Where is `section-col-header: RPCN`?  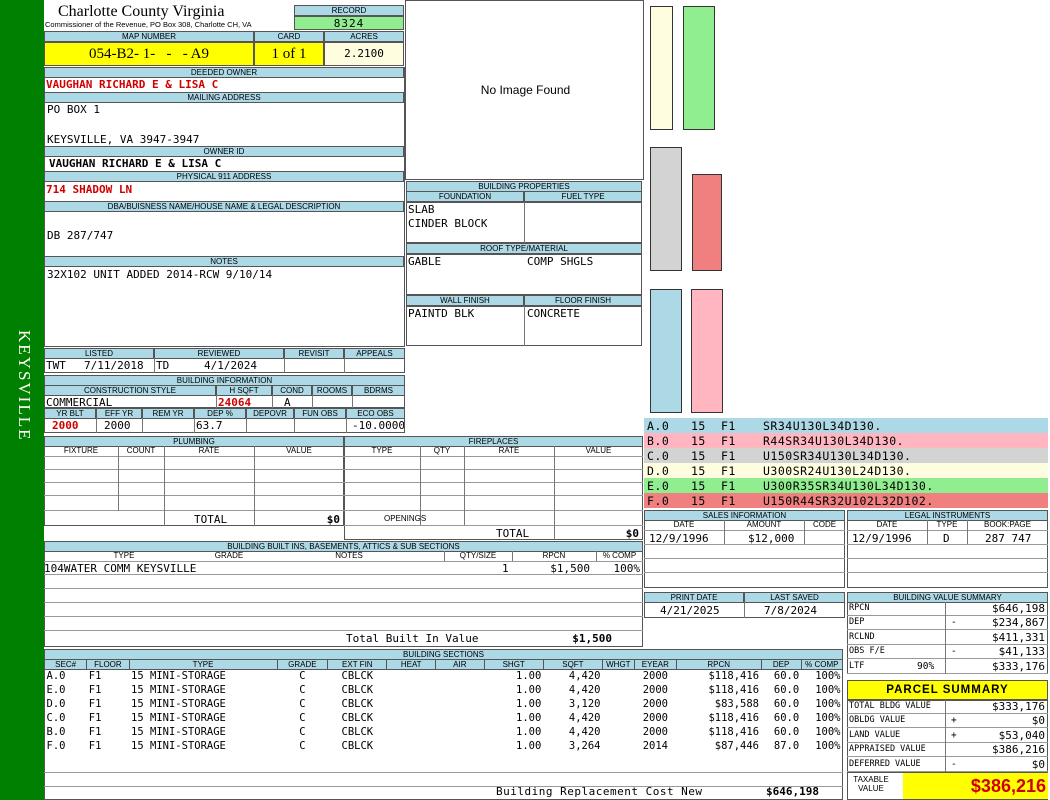
section-col-header: RPCN is located at coordinates (718, 664).